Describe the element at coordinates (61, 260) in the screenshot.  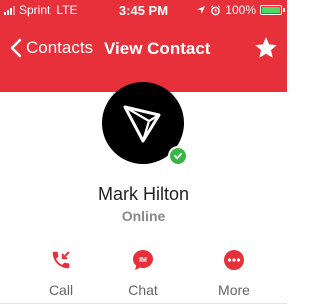
I see `phone-callback-icon` at that location.